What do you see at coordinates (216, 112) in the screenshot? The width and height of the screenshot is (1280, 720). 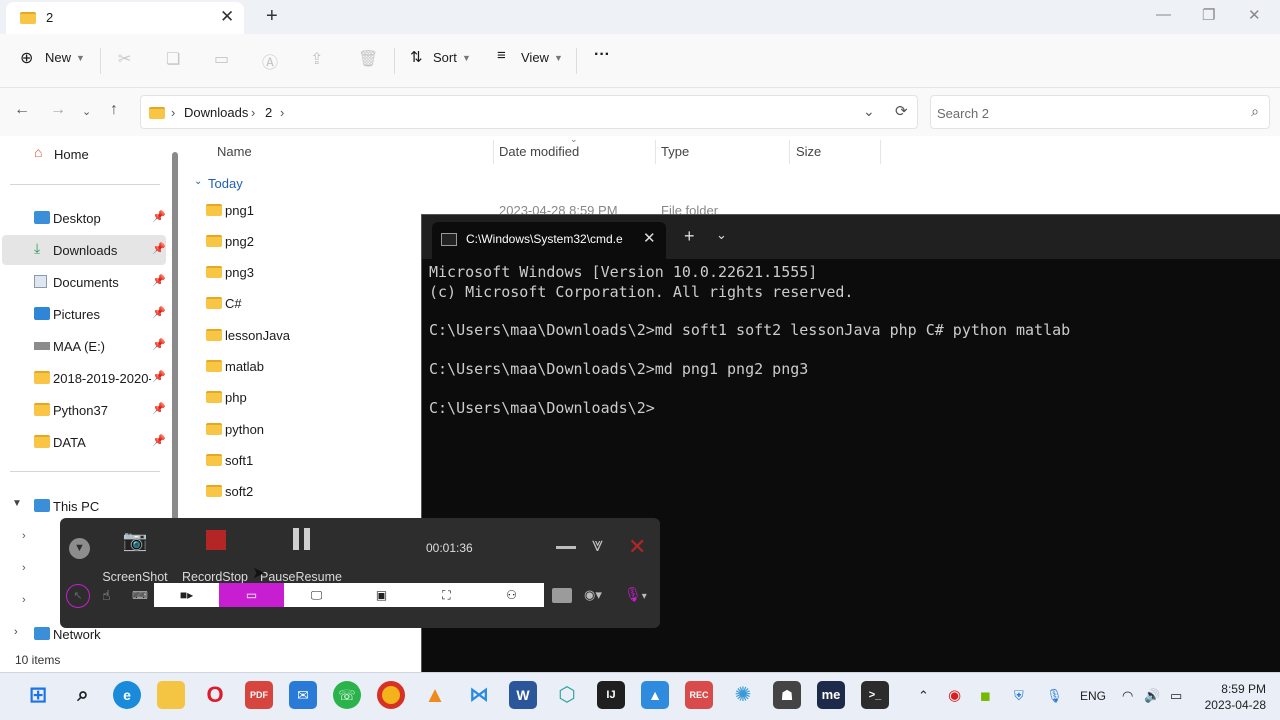 I see `breadcrumb-downloads: Downloads` at bounding box center [216, 112].